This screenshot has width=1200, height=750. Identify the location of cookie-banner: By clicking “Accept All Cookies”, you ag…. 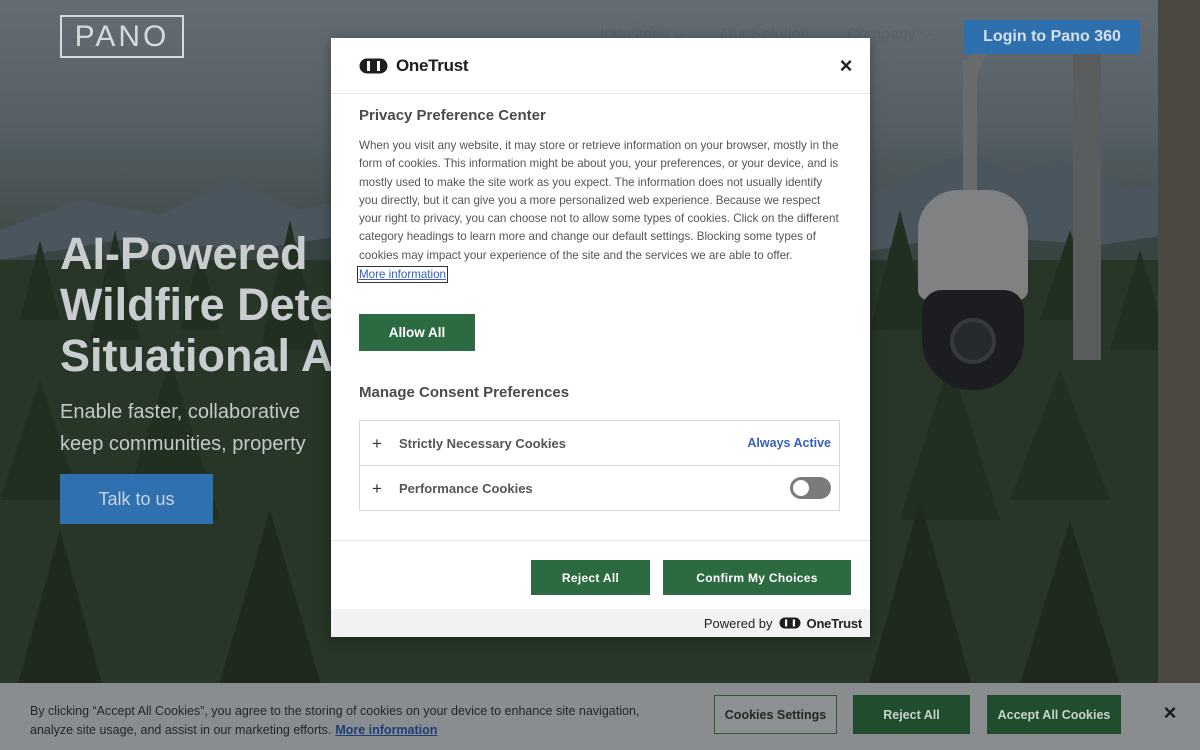
(600, 716).